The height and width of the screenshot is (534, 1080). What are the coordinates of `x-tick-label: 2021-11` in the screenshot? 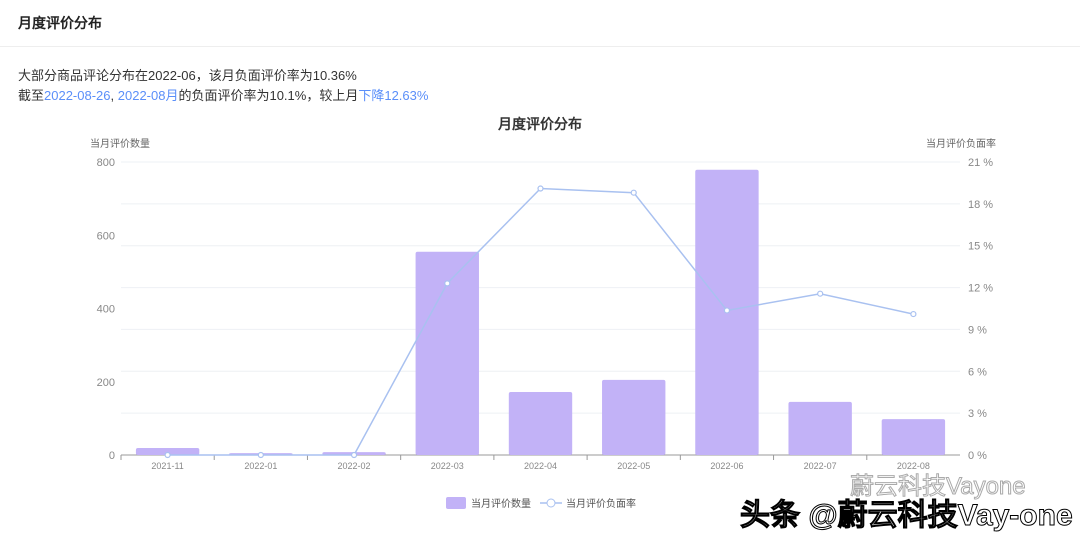 It's located at (167, 466).